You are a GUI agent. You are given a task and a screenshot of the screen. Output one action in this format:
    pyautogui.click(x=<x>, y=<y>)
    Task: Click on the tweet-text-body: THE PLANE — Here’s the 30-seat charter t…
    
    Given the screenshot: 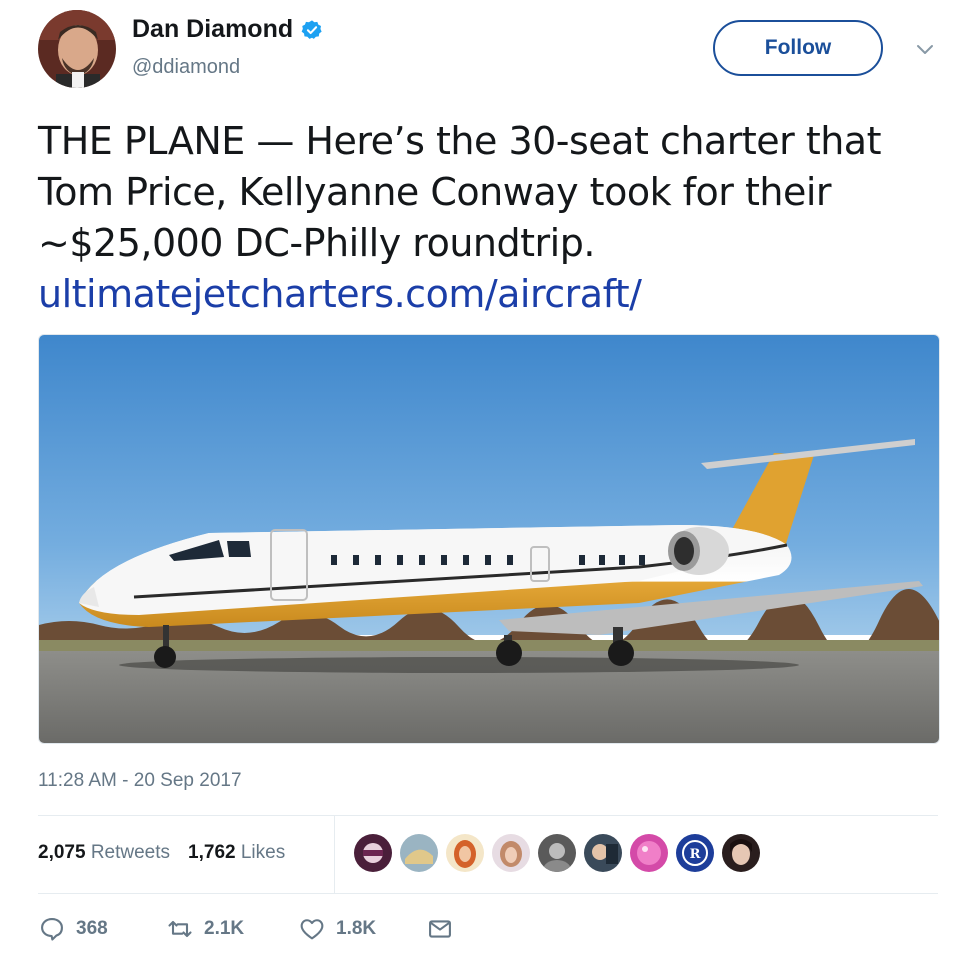 What is the action you would take?
    pyautogui.click(x=459, y=192)
    